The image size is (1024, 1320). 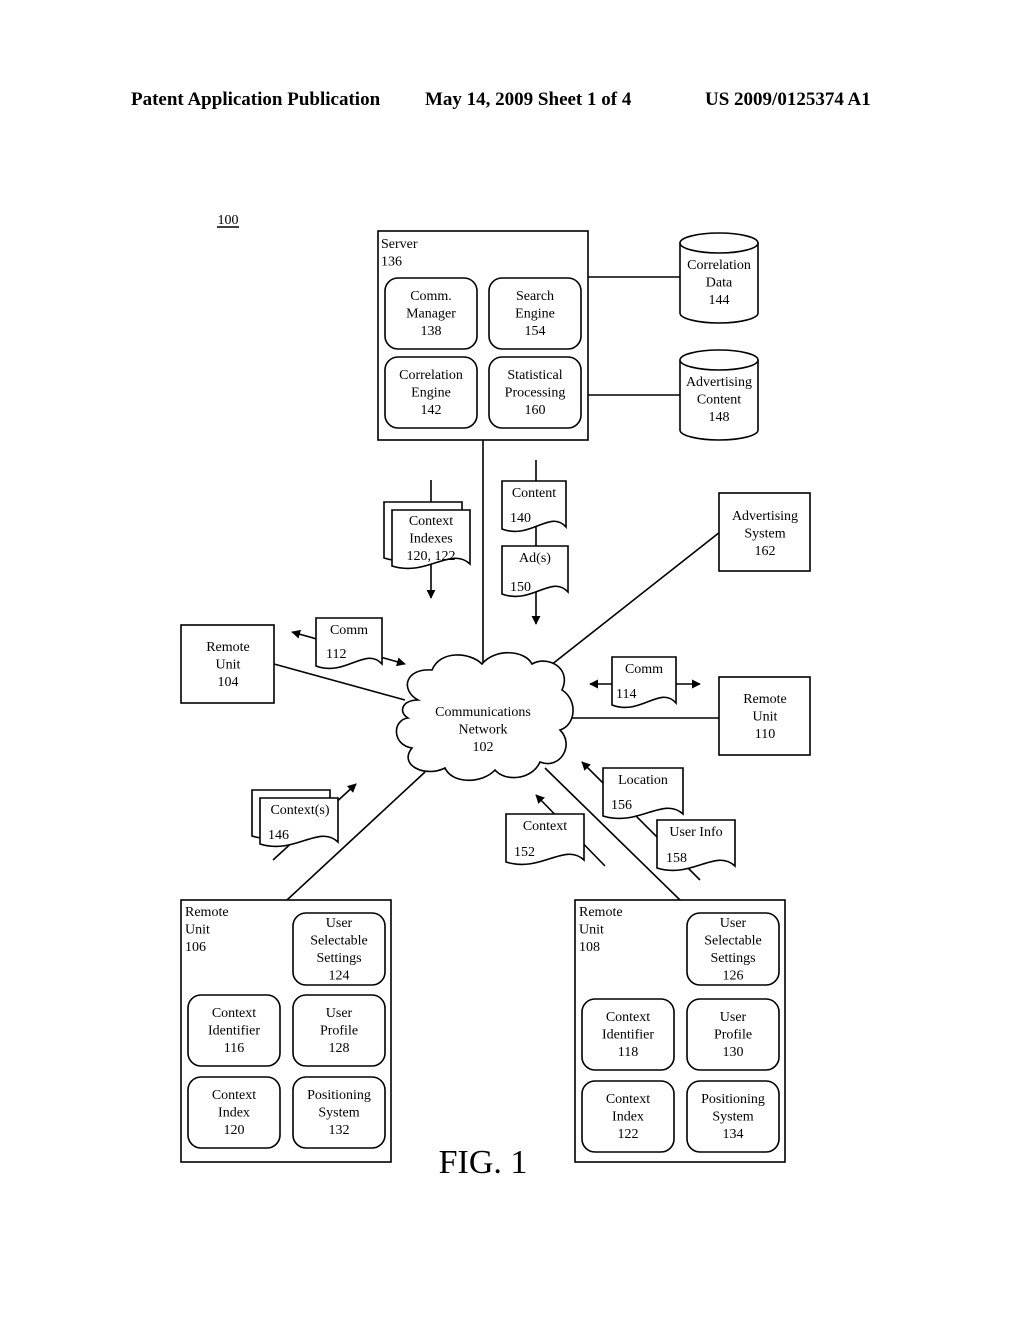 I want to click on network-label: 102, so click(x=483, y=747).